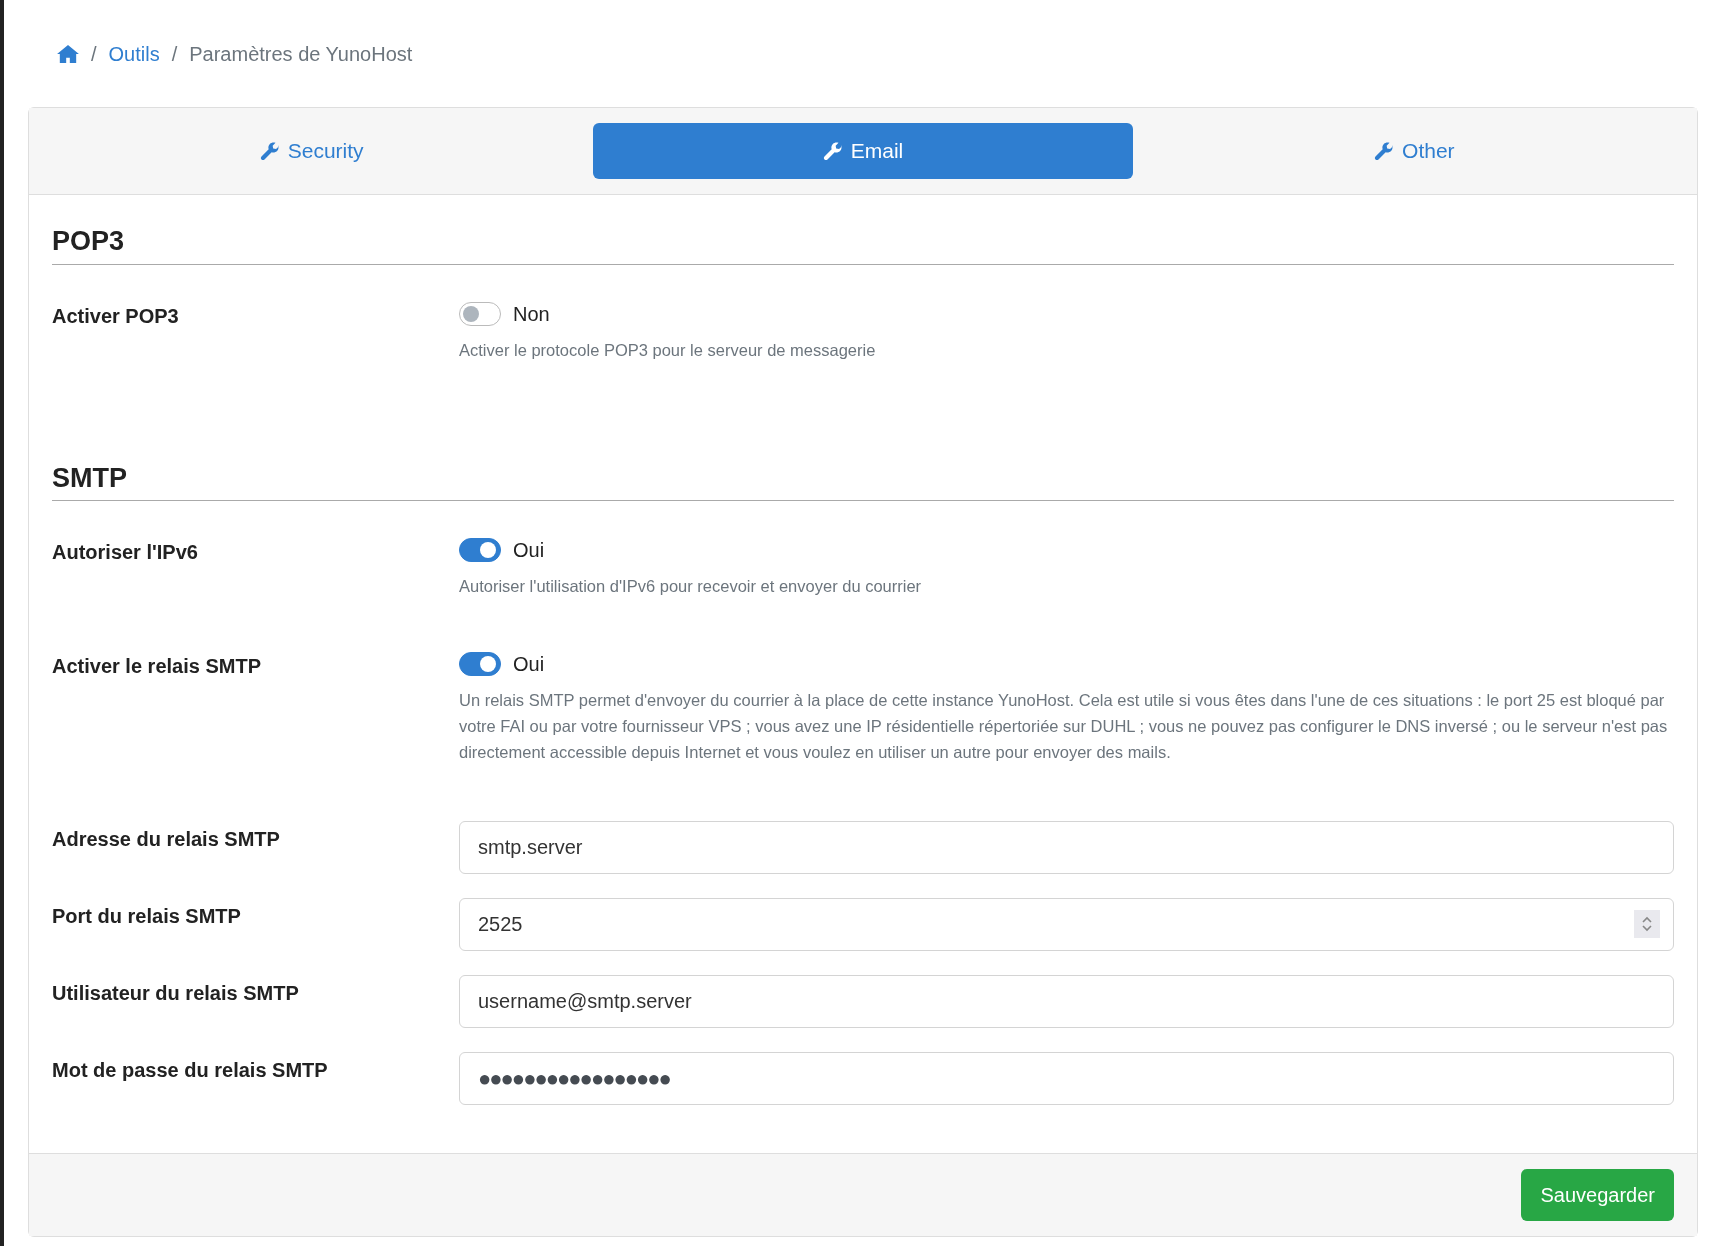 The height and width of the screenshot is (1246, 1722). Describe the element at coordinates (1066, 1078) in the screenshot. I see `password-field: ●●●●●●●●●●●●●●●●●` at that location.